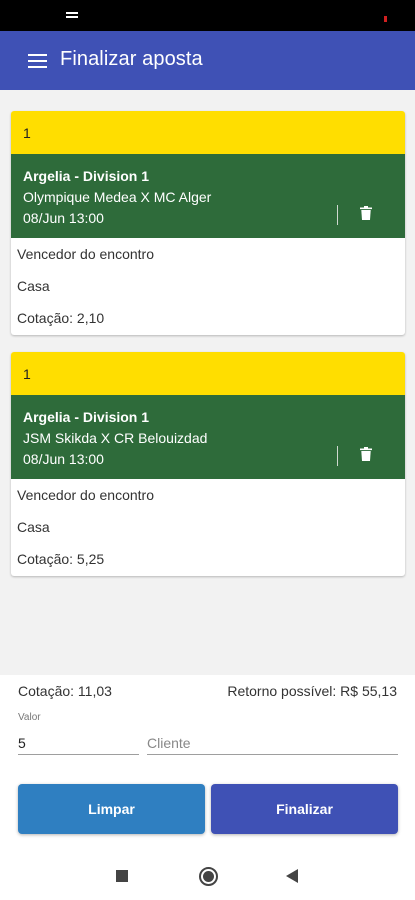 The height and width of the screenshot is (900, 415). I want to click on bet-odds: Cotação: 5,25, so click(61, 559).